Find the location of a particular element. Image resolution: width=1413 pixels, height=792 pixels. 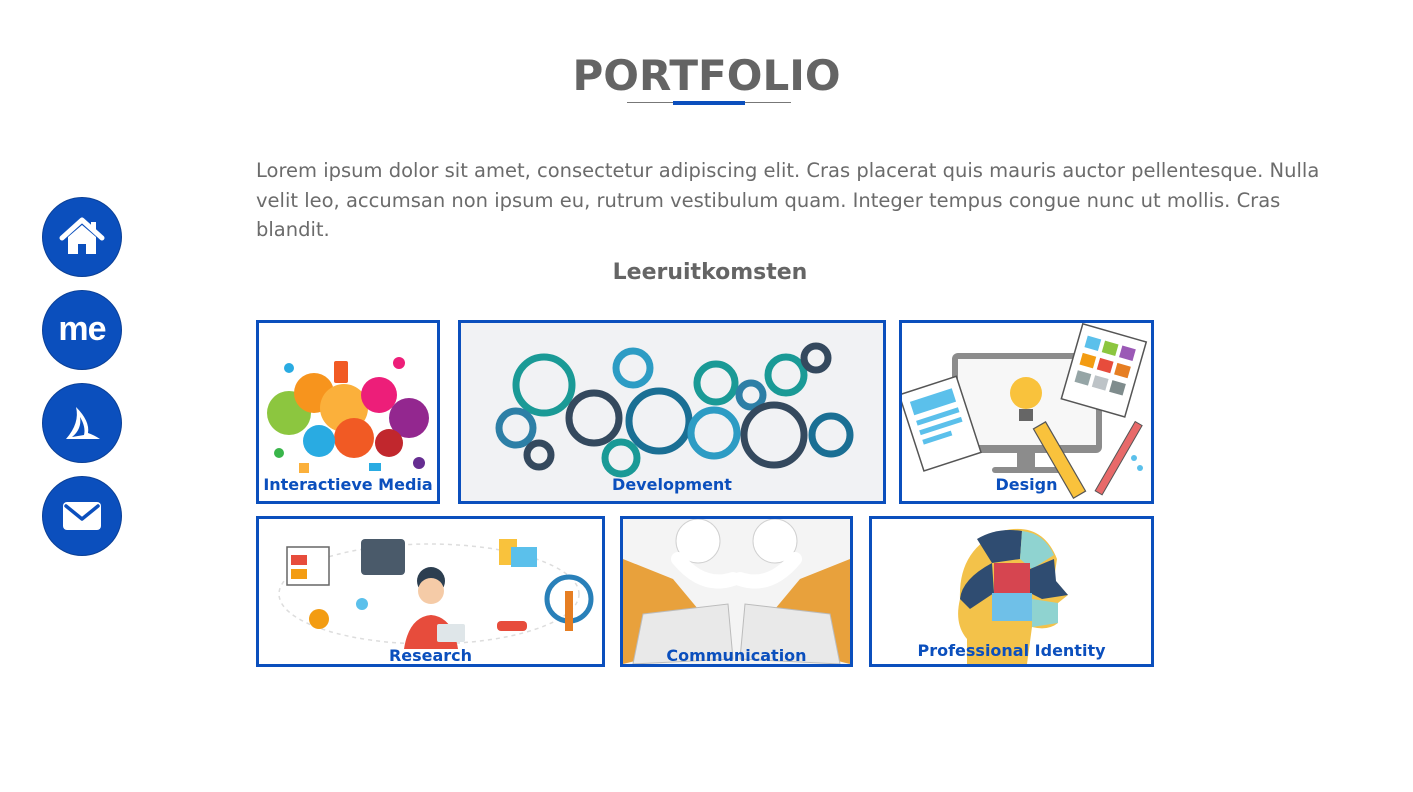

sail-logo-icon is located at coordinates (83, 423).